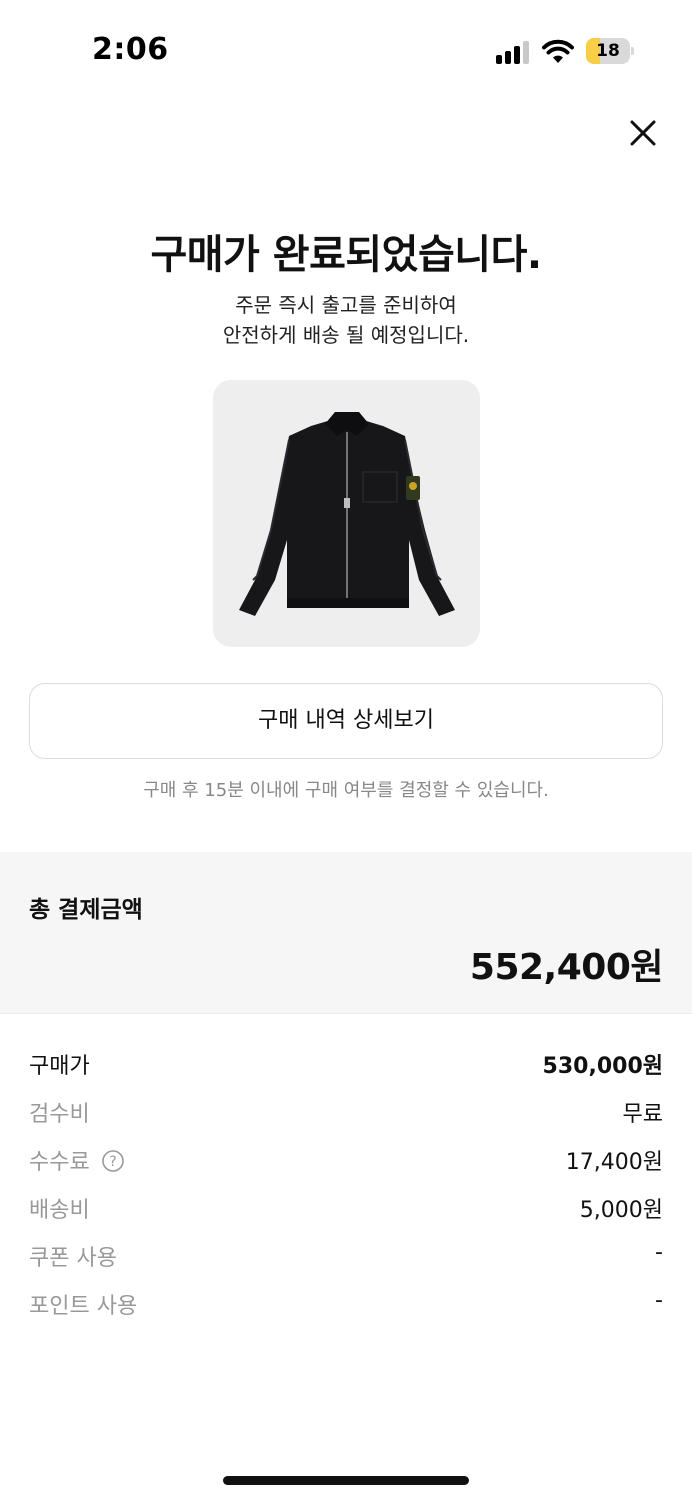  I want to click on close-icon, so click(643, 133).